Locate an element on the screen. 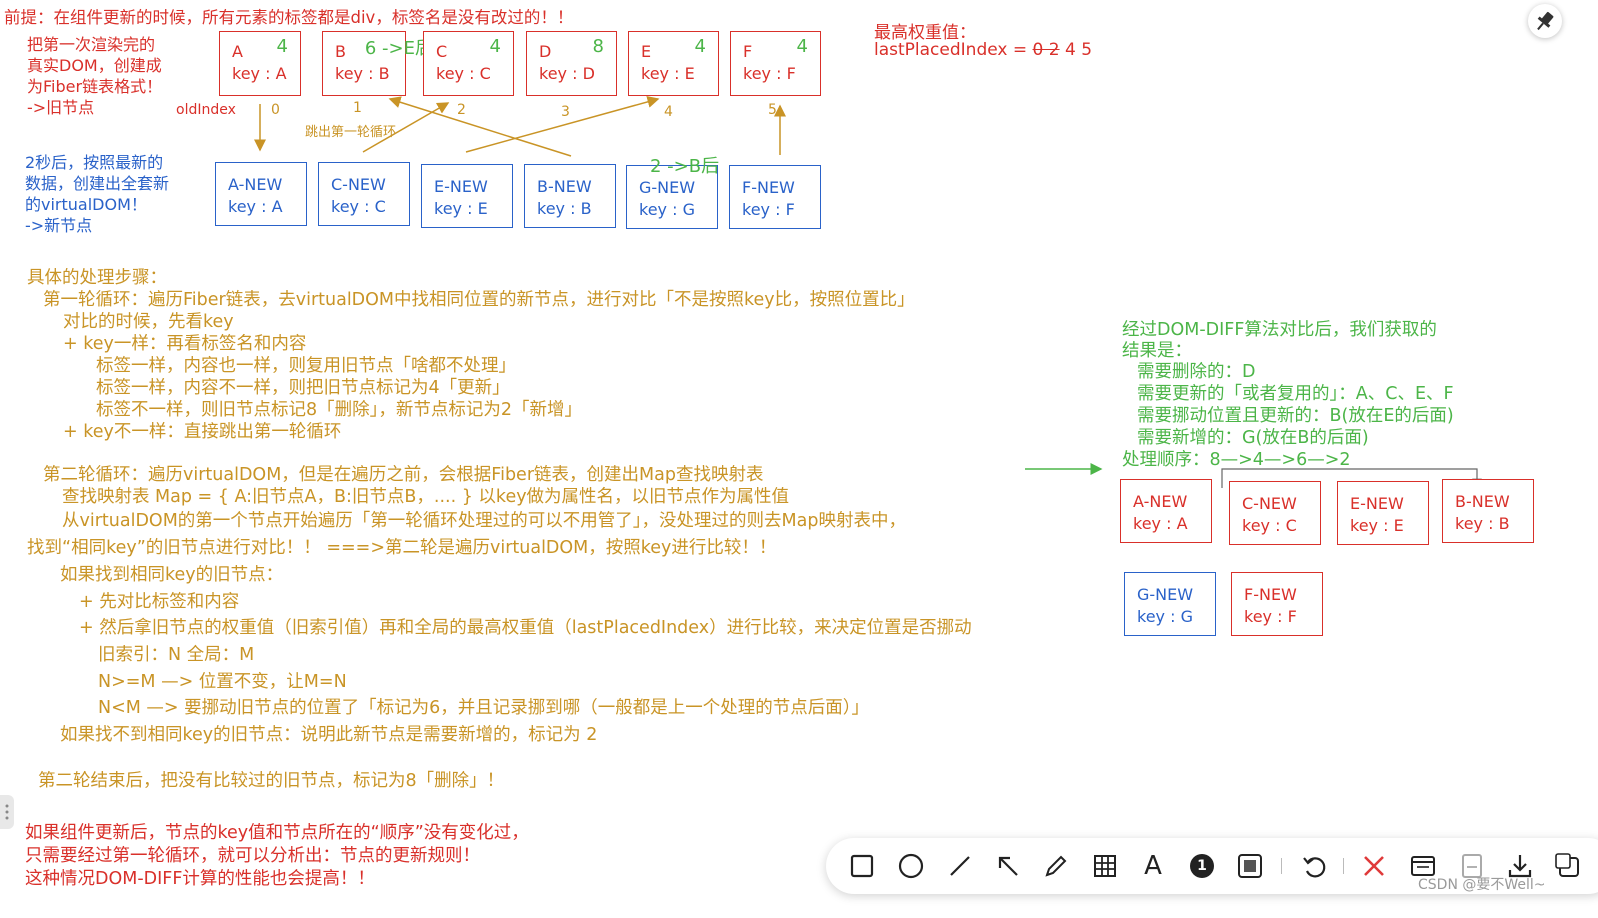  arrow-icon is located at coordinates (1008, 866).